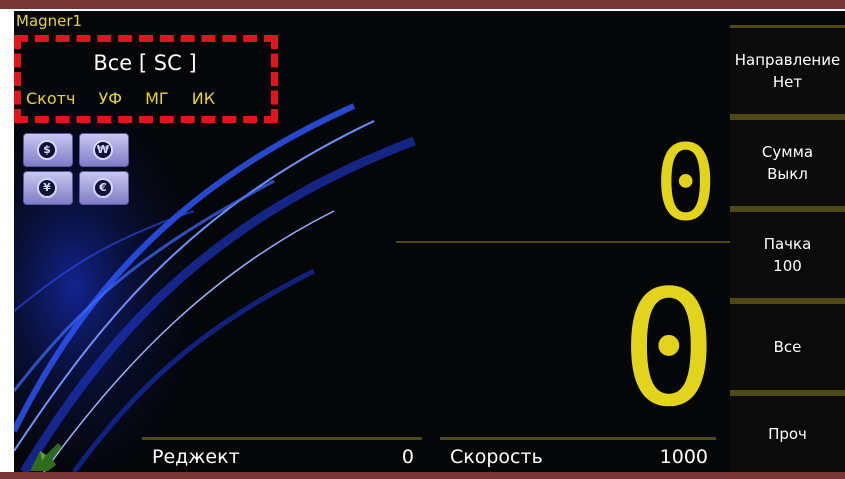  What do you see at coordinates (787, 255) in the screenshot?
I see `batch-button: Пачка 100` at bounding box center [787, 255].